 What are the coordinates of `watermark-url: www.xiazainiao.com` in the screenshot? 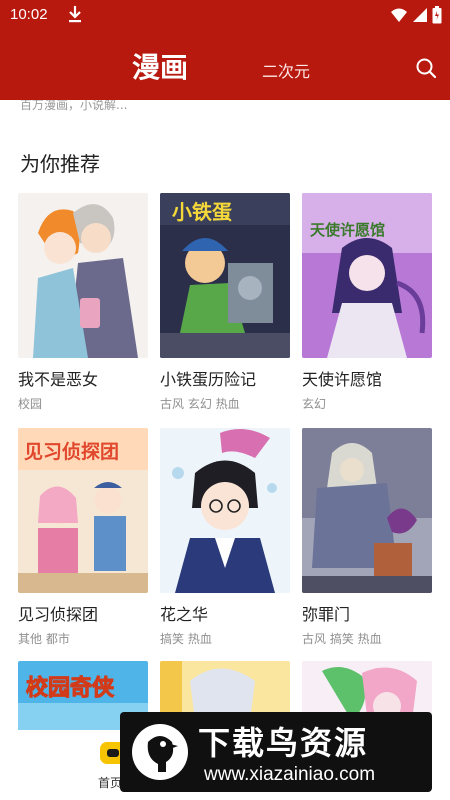 It's located at (290, 774).